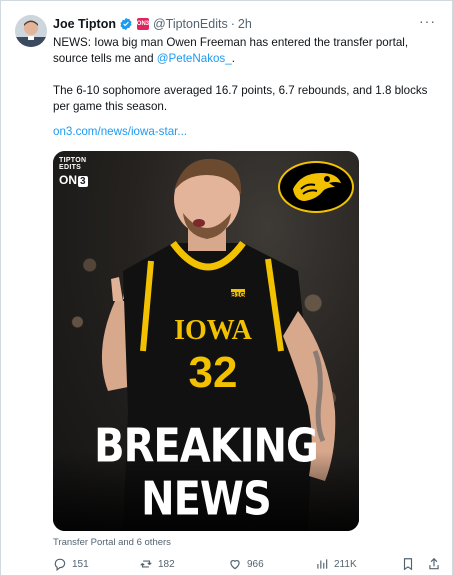 This screenshot has width=453, height=576. What do you see at coordinates (126, 24) in the screenshot?
I see `verified-badge-icon` at bounding box center [126, 24].